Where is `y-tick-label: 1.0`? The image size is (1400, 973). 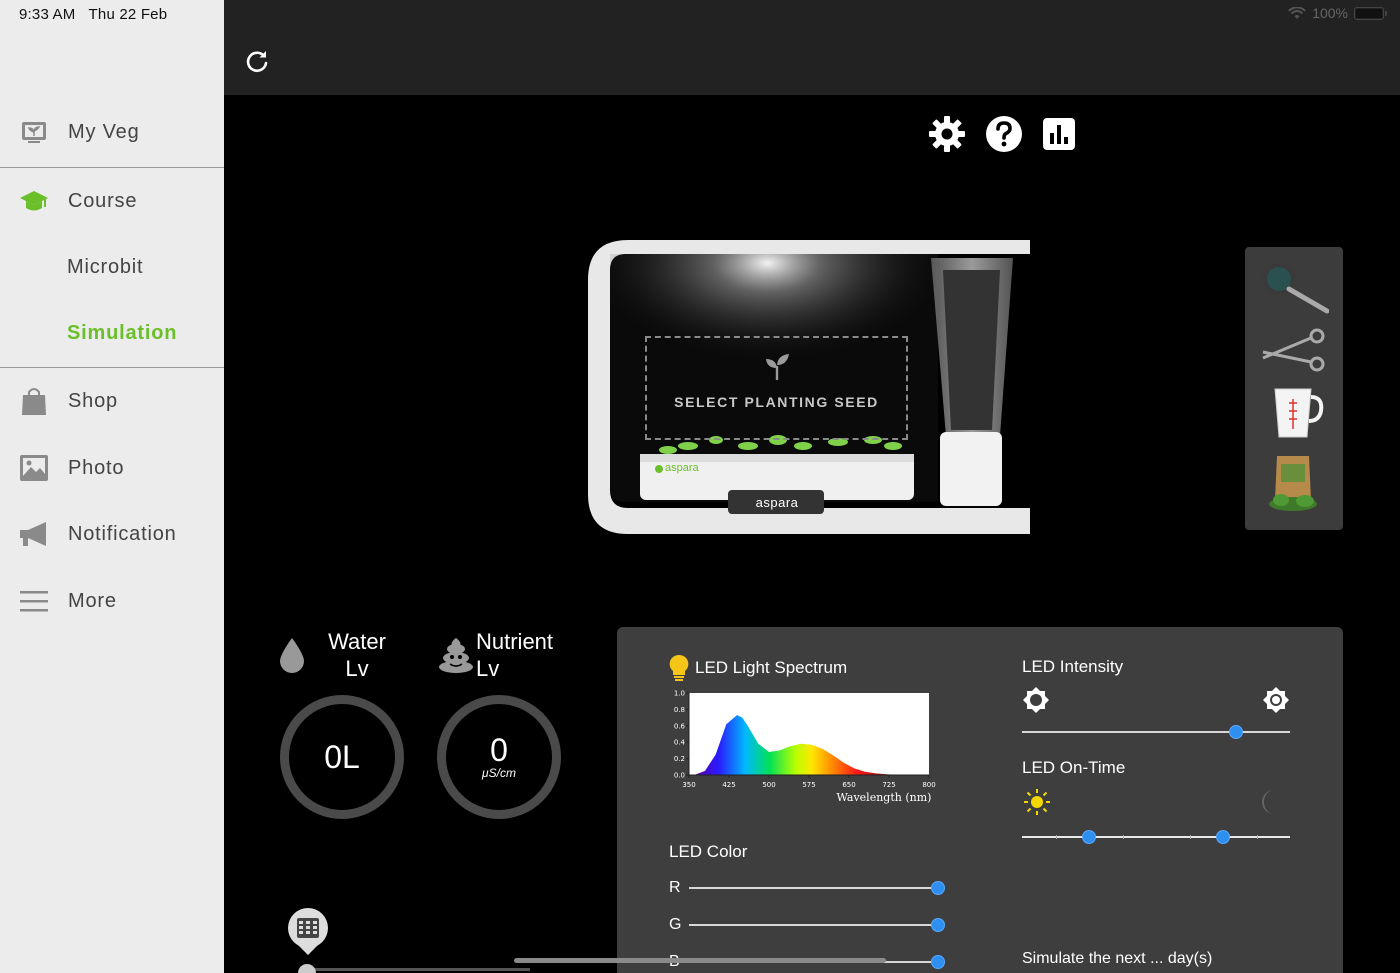 y-tick-label: 1.0 is located at coordinates (679, 694).